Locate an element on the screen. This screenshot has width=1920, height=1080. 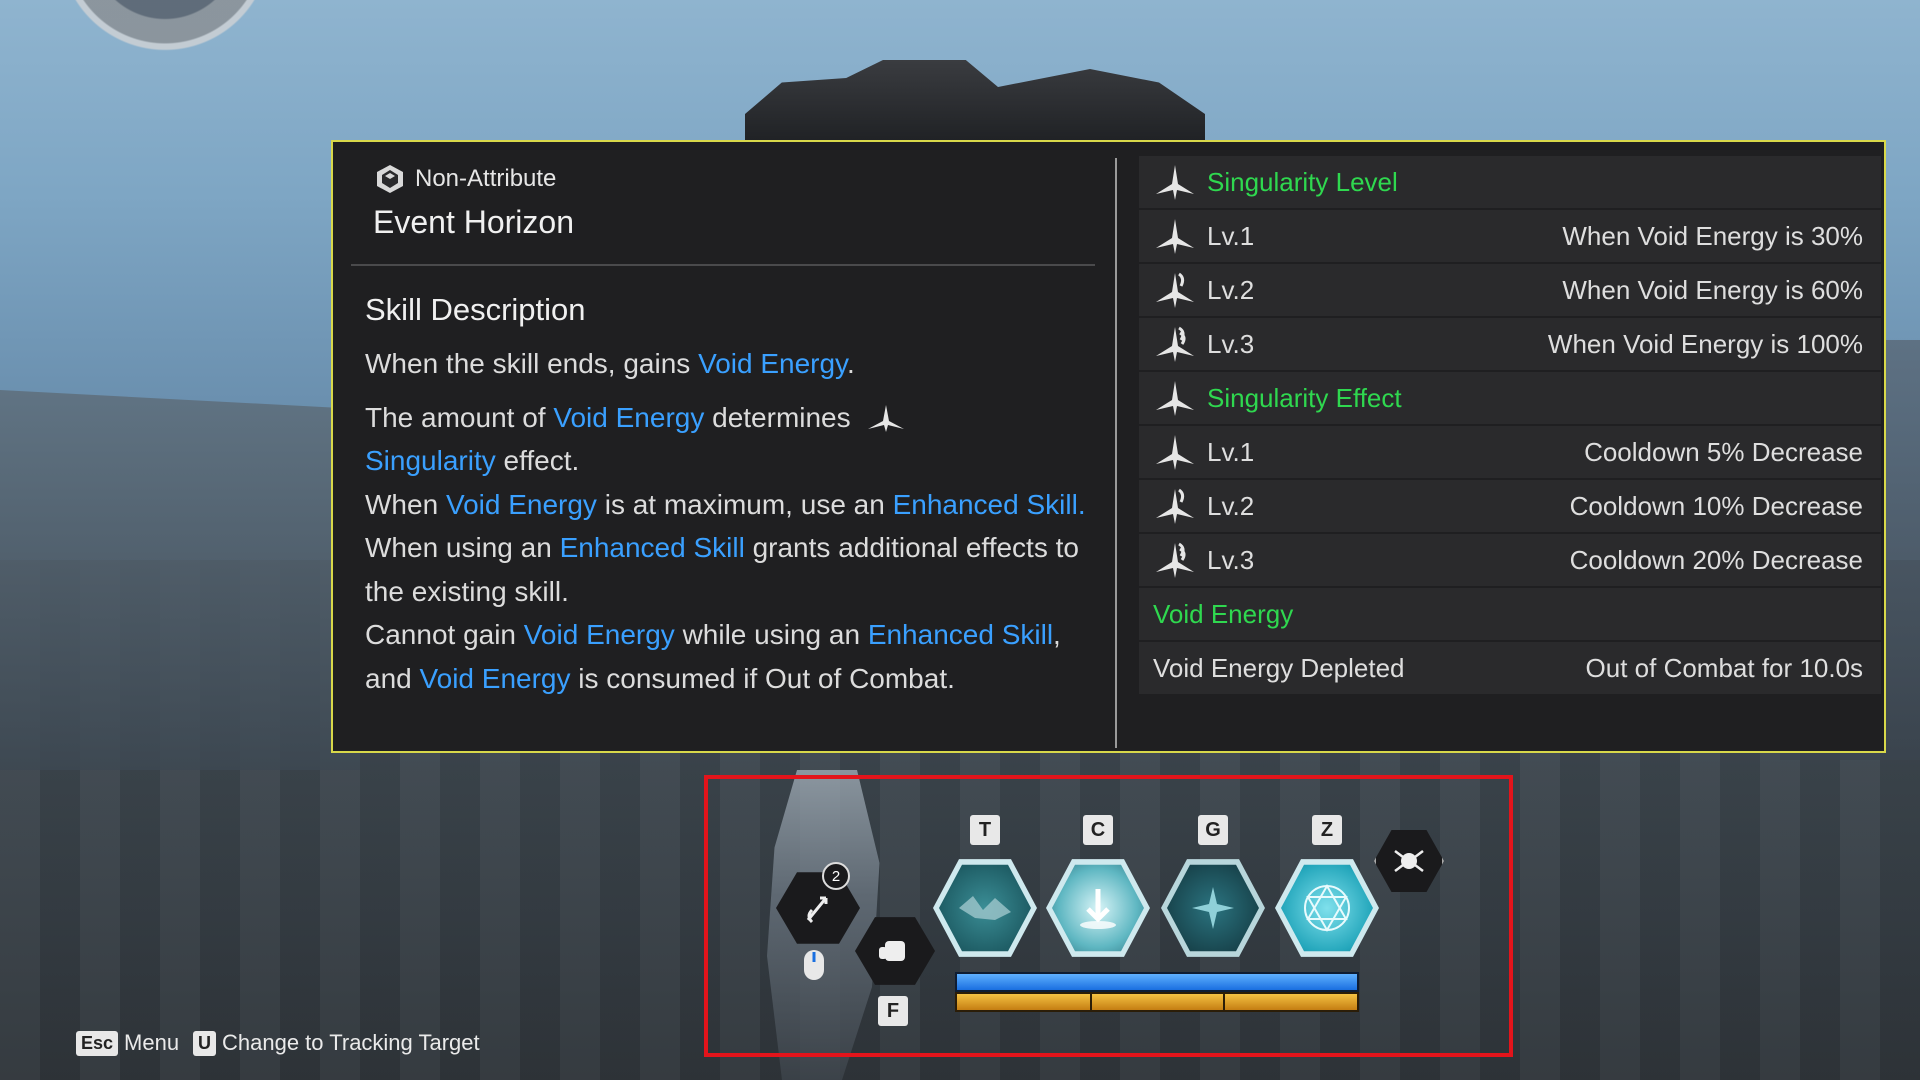
skill-t-face is located at coordinates (985, 908).